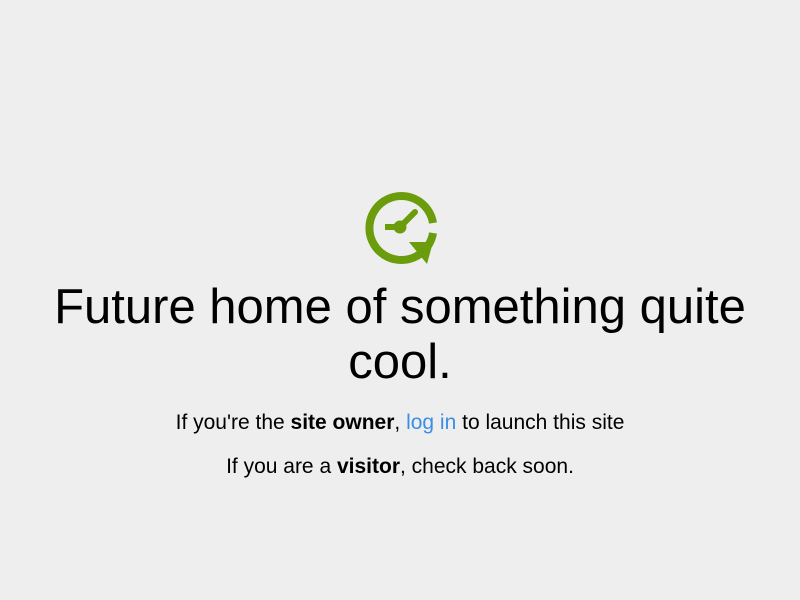 This screenshot has height=600, width=800. Describe the element at coordinates (281, 466) in the screenshot. I see `visitor-prefix: If you are a` at that location.